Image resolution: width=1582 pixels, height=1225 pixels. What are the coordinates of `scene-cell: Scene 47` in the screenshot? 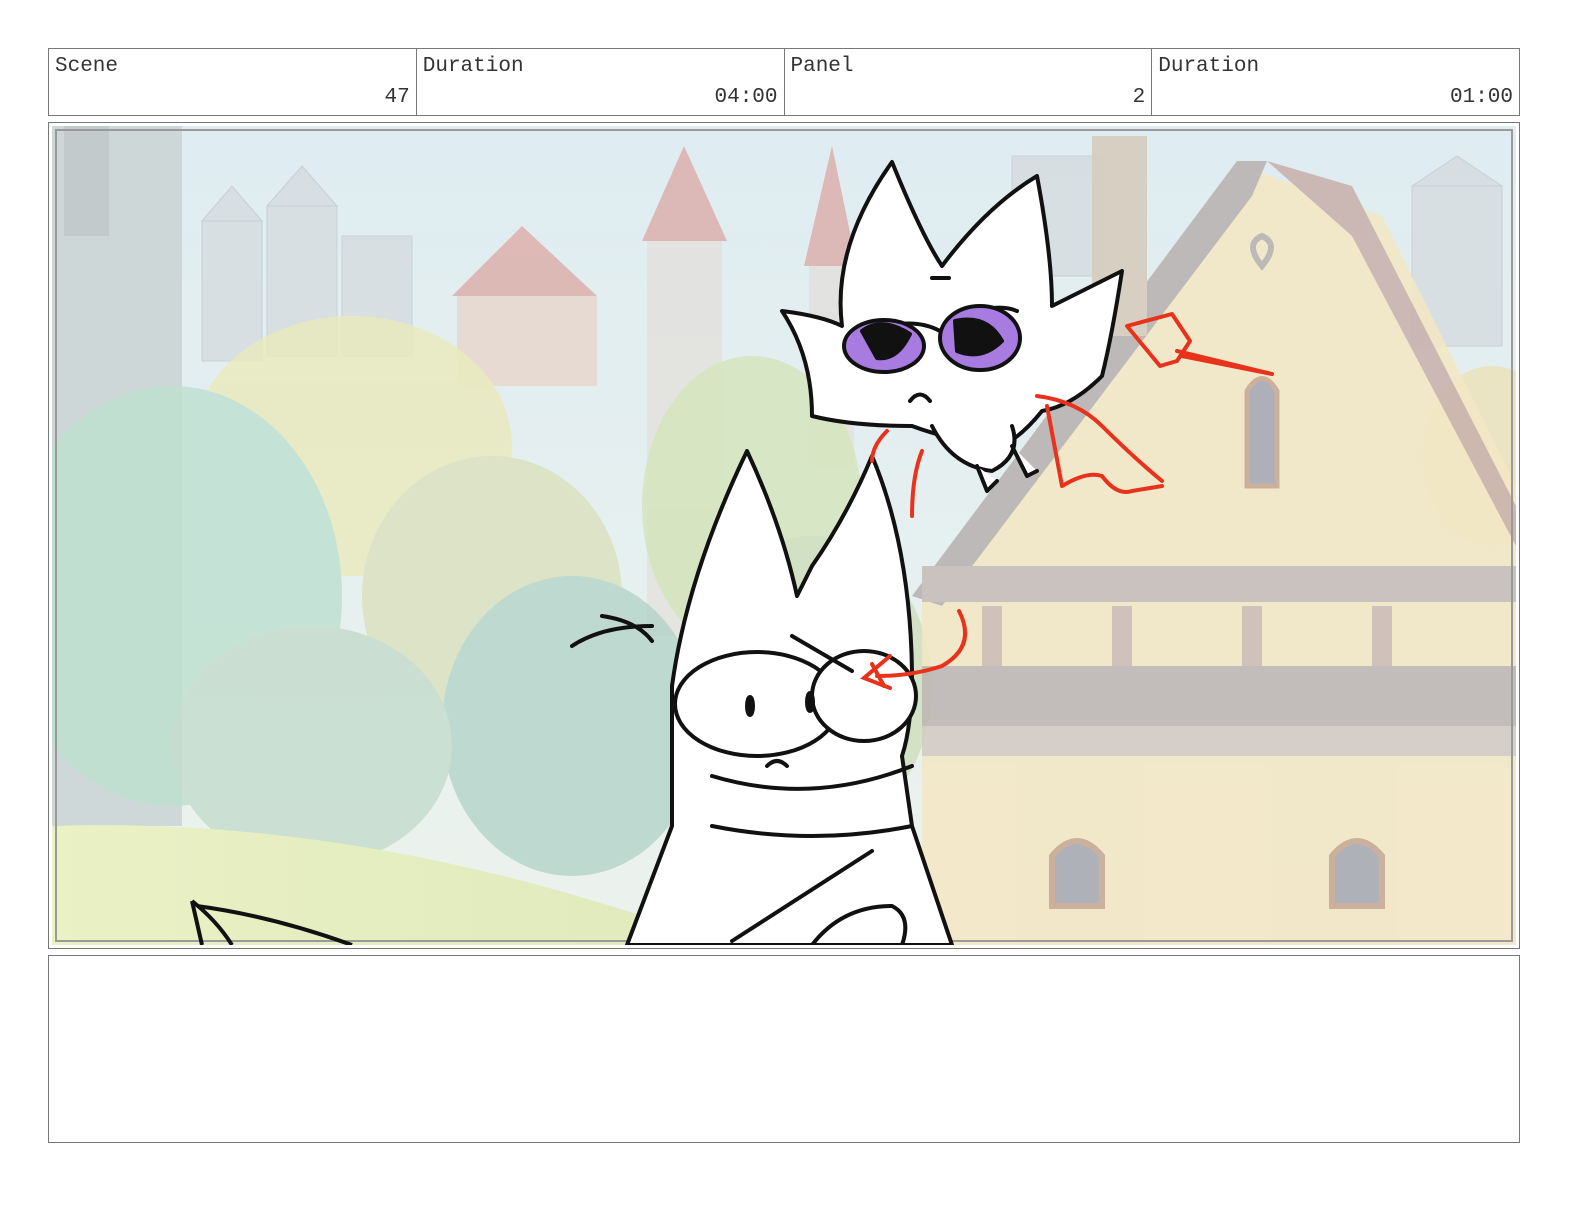 It's located at (233, 82).